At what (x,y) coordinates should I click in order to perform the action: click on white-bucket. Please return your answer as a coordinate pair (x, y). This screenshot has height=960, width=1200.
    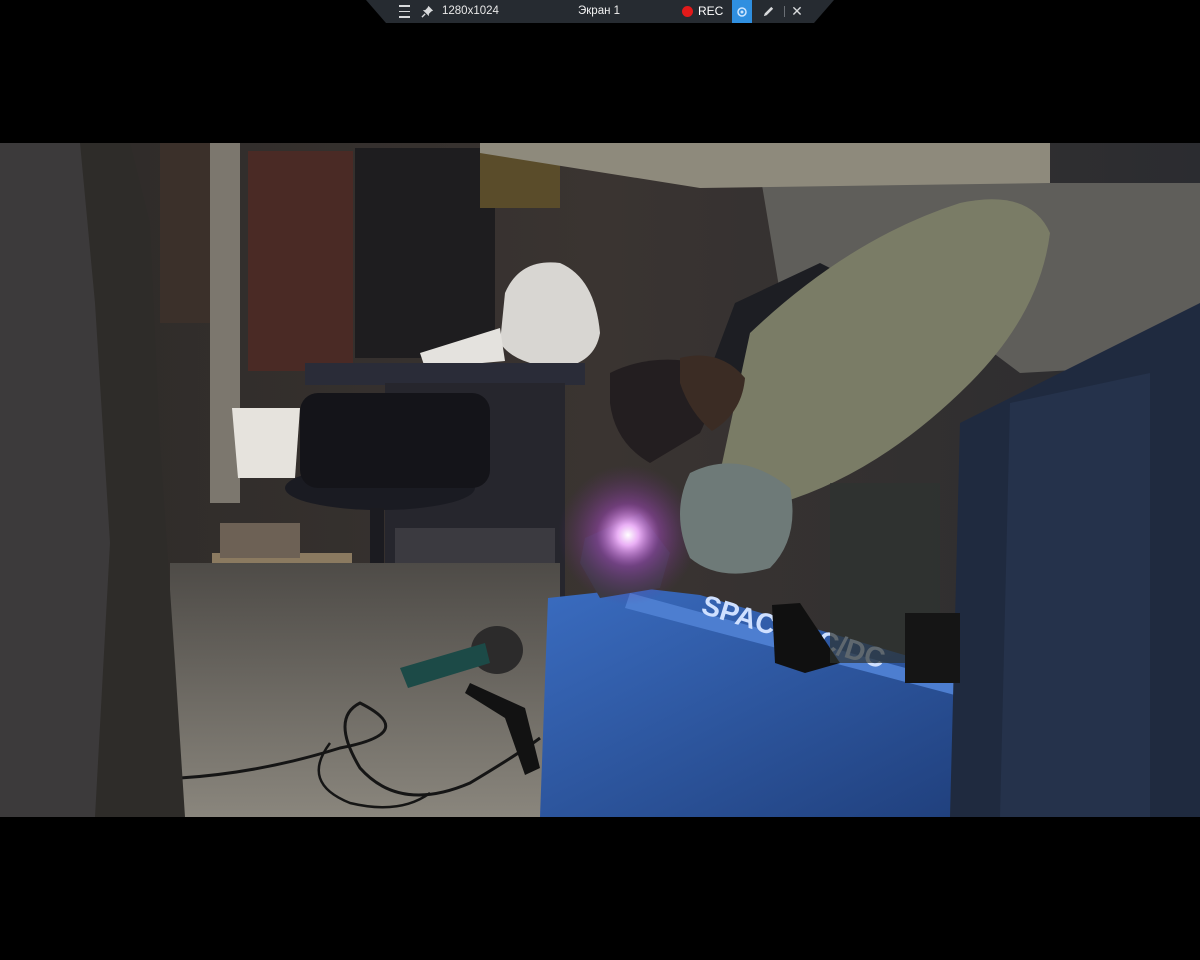
    Looking at the image, I should click on (266, 443).